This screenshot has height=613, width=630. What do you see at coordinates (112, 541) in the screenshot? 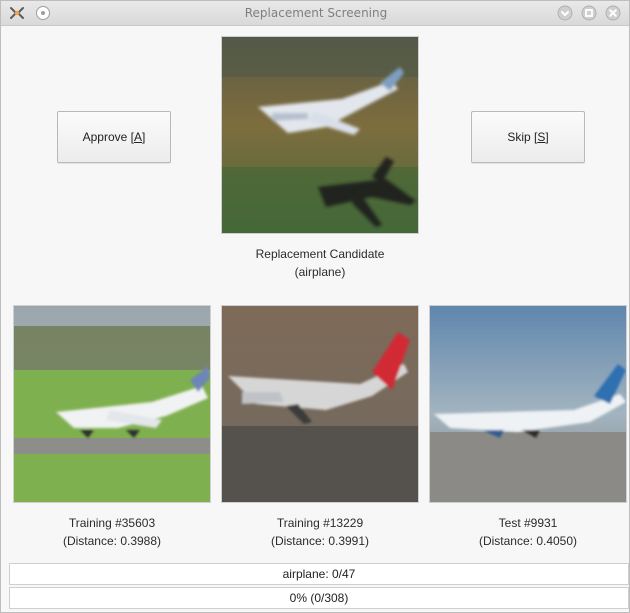
I see `neighbor-distance: (Distance: 0.3988)` at bounding box center [112, 541].